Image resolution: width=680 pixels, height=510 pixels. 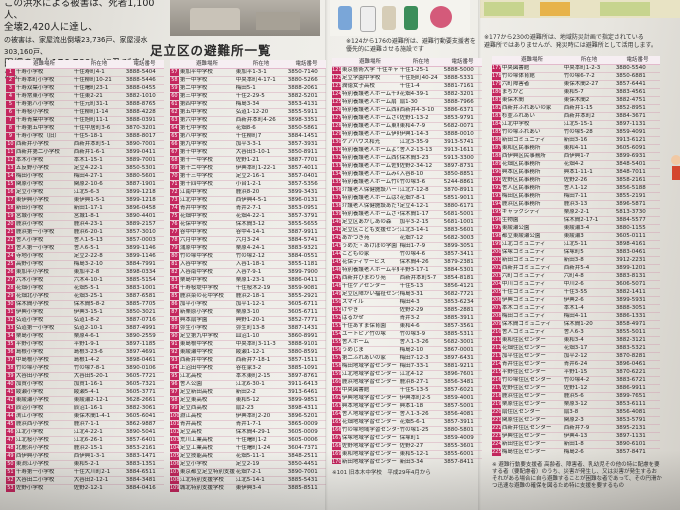 What do you see at coordinates (247, 160) in the screenshot?
I see `shelter-address: 佐野1-21` at bounding box center [247, 160].